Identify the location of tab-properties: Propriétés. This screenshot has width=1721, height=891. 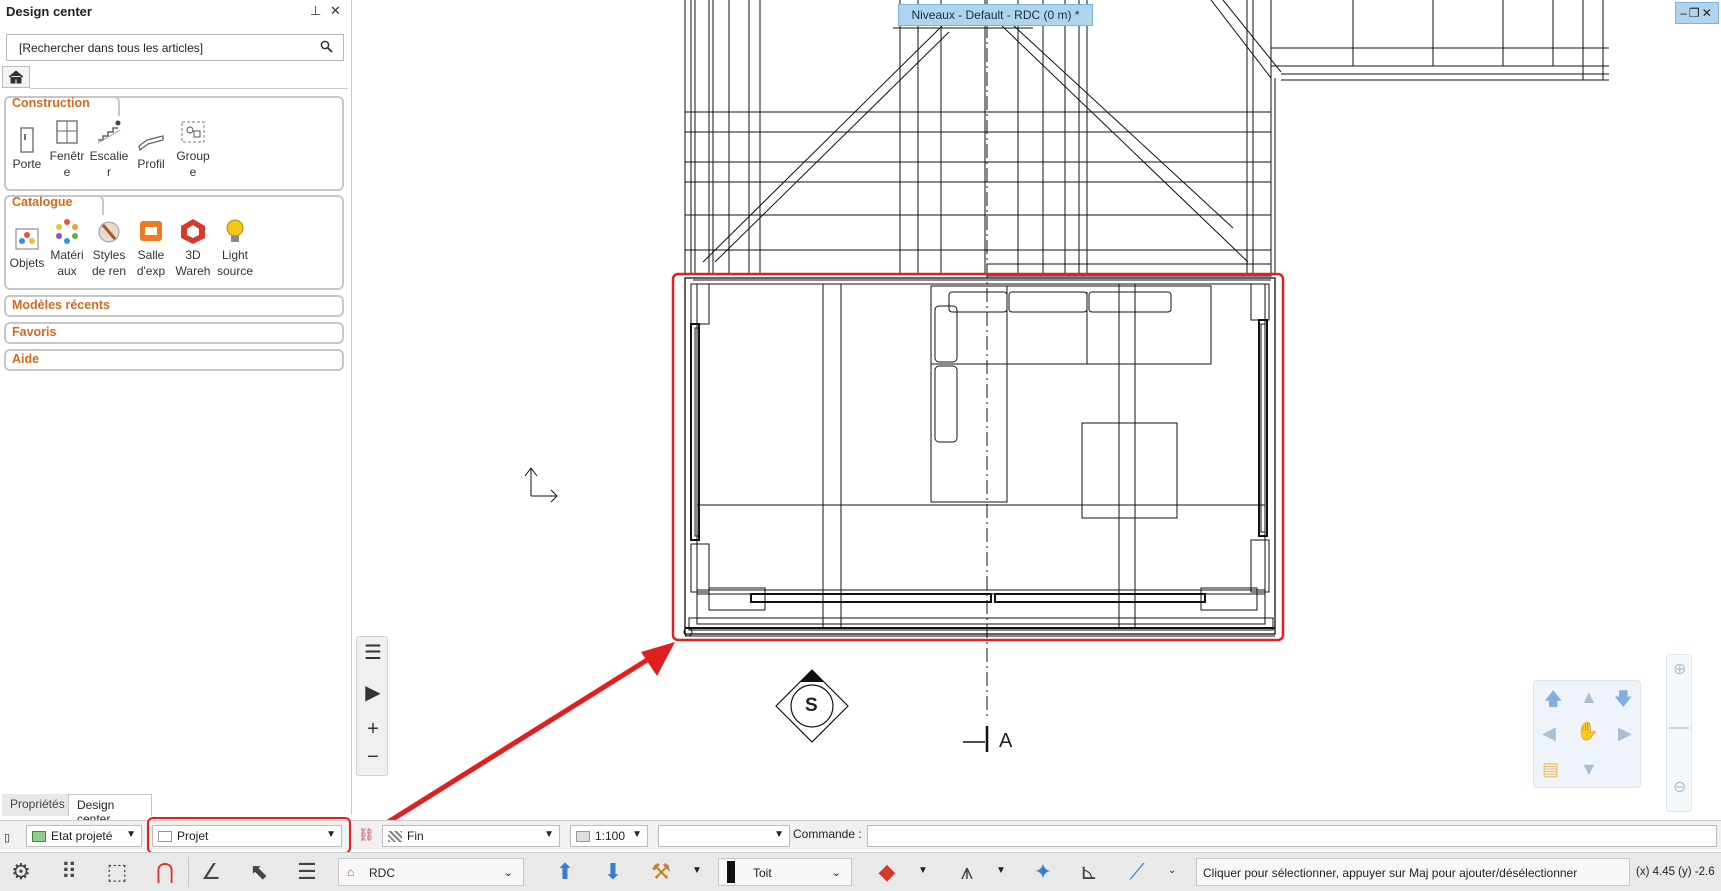
(37, 805).